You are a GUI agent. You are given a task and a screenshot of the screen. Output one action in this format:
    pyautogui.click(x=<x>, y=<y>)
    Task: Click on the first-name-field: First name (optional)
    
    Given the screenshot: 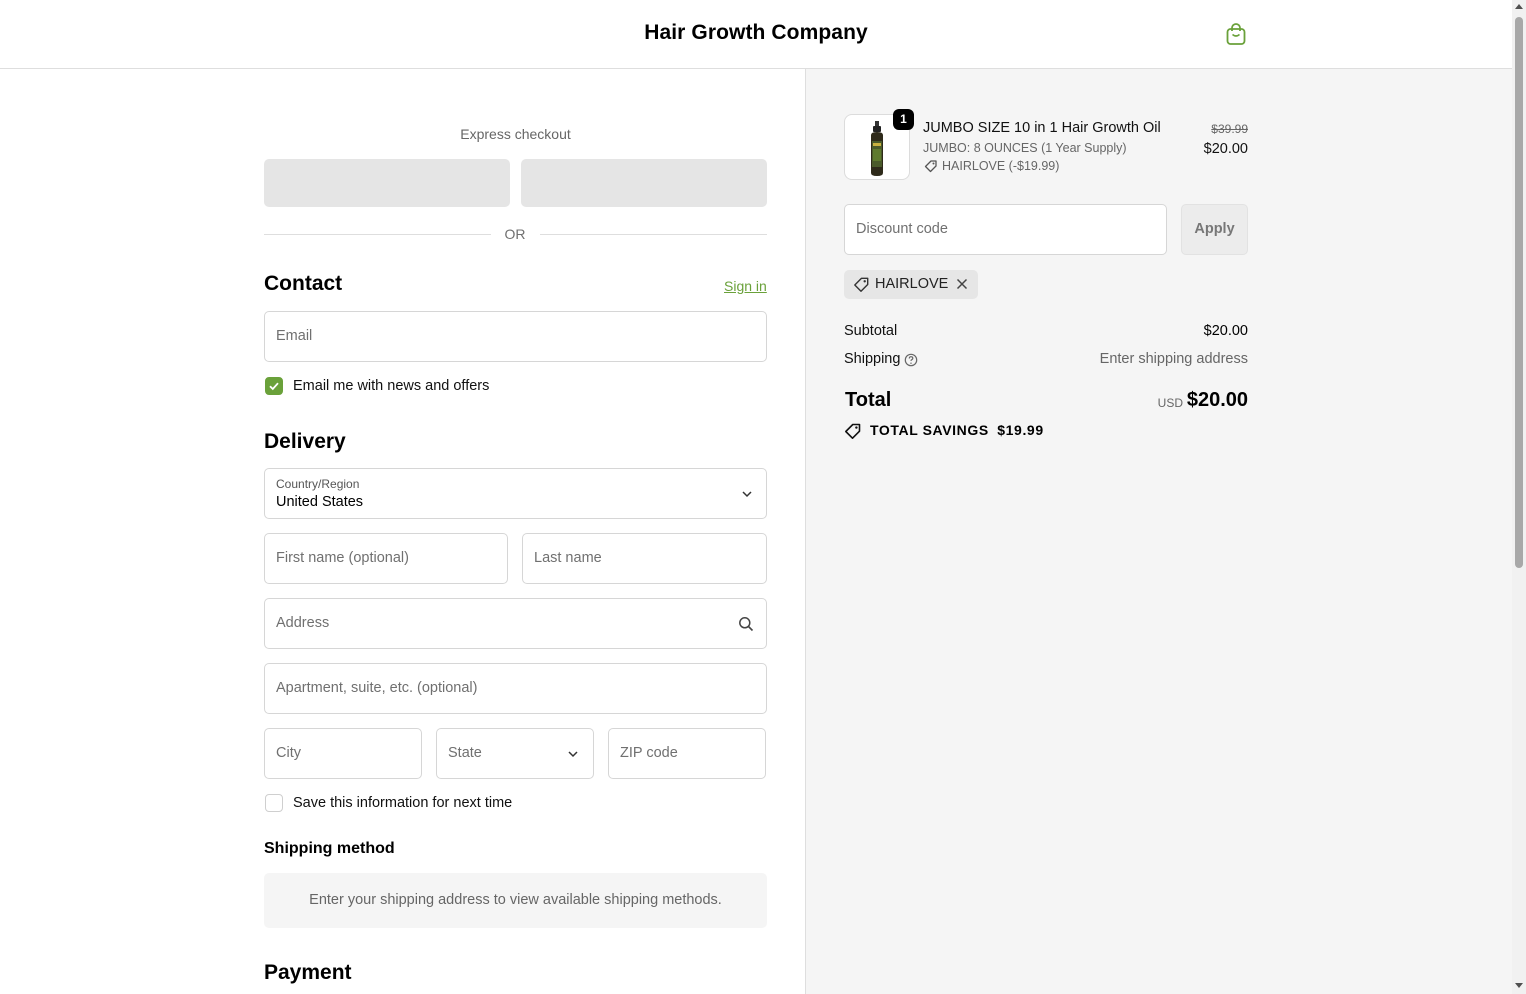 What is the action you would take?
    pyautogui.click(x=386, y=558)
    